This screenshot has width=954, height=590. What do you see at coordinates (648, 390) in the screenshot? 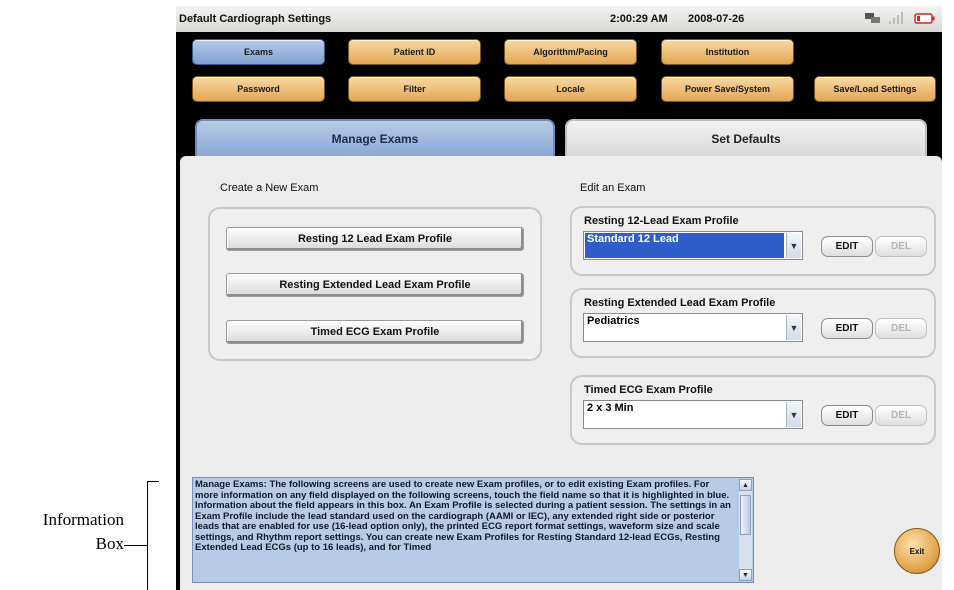
I see `edit-group-label: Timed ECG Exam Profile` at bounding box center [648, 390].